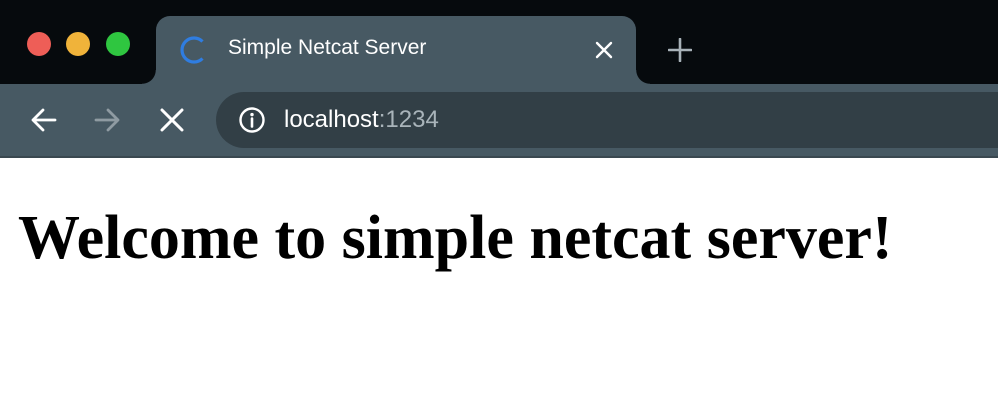 This screenshot has height=416, width=998. What do you see at coordinates (499, 157) in the screenshot?
I see `toolbar-divider` at bounding box center [499, 157].